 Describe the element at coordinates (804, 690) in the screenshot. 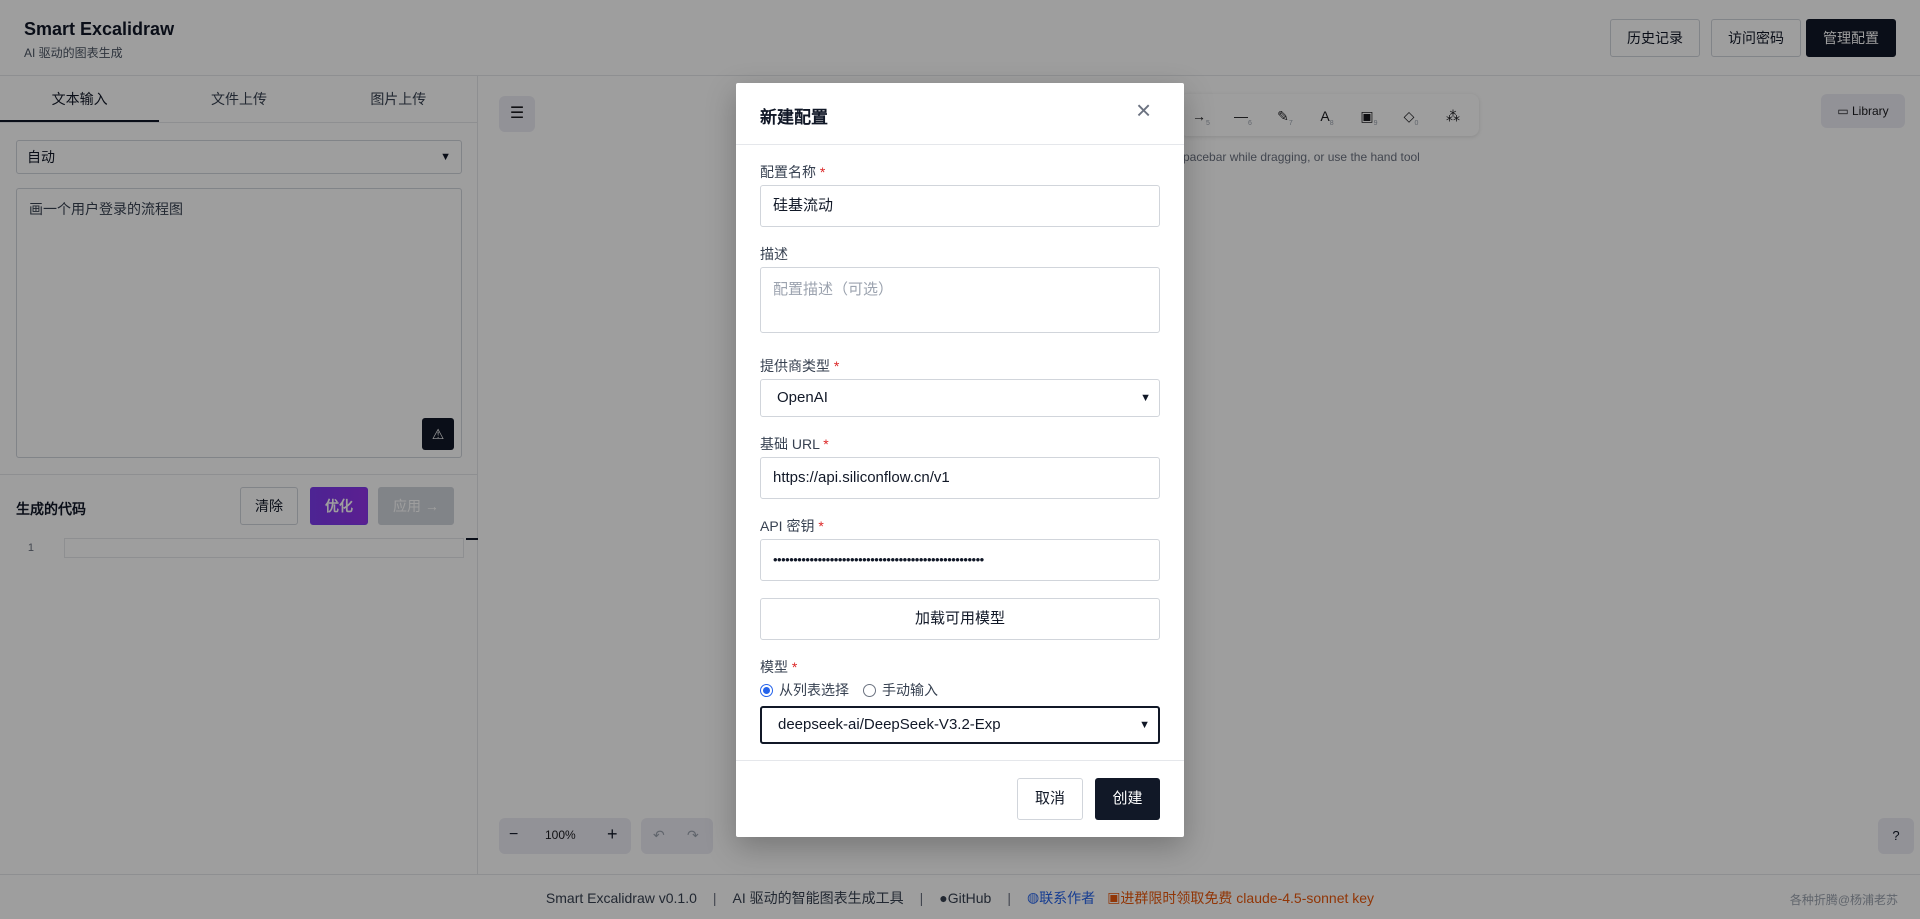

I see `radio-from-list: 从列表选择` at that location.